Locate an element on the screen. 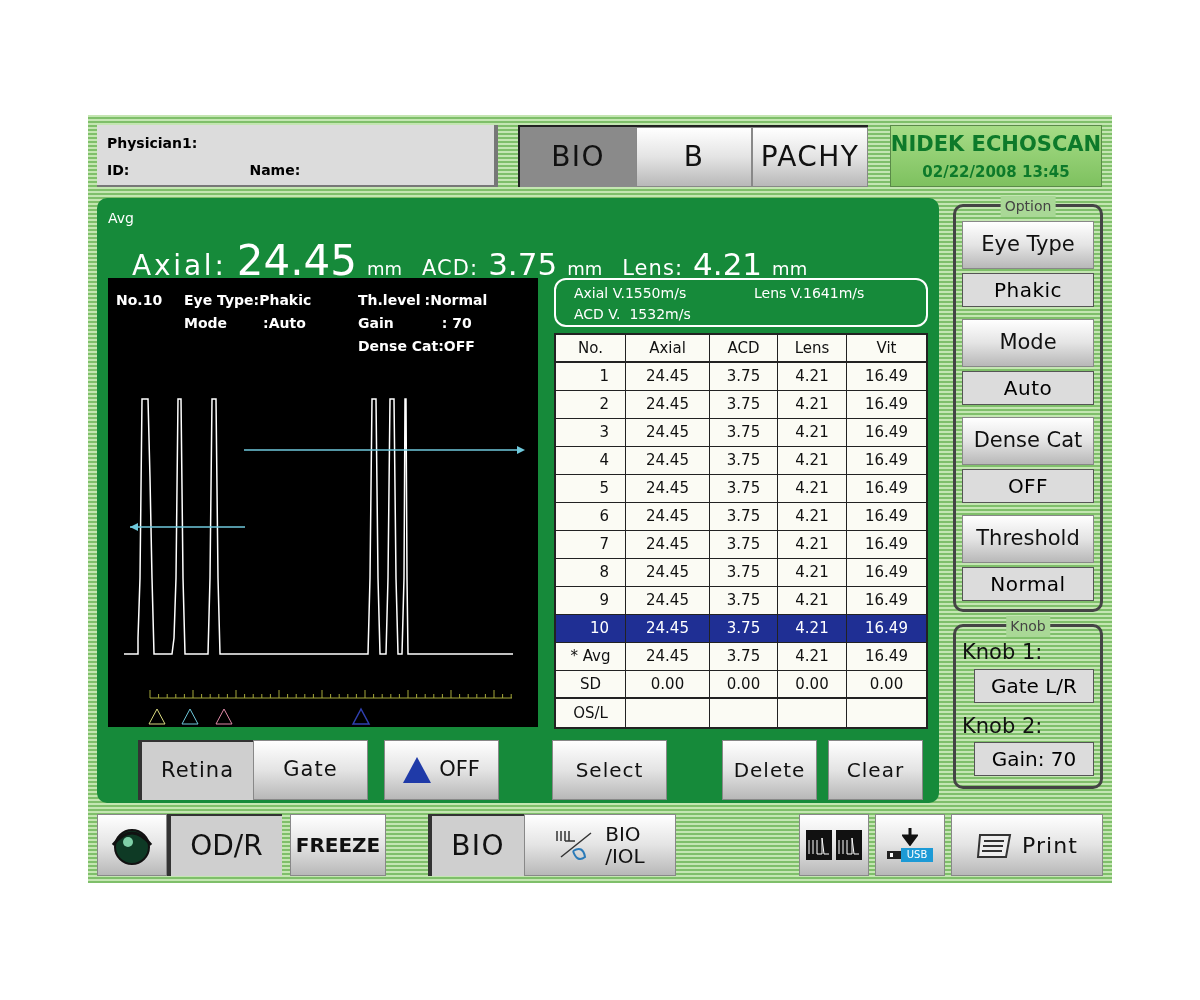 This screenshot has width=1200, height=1000. triangle-icon is located at coordinates (417, 770).